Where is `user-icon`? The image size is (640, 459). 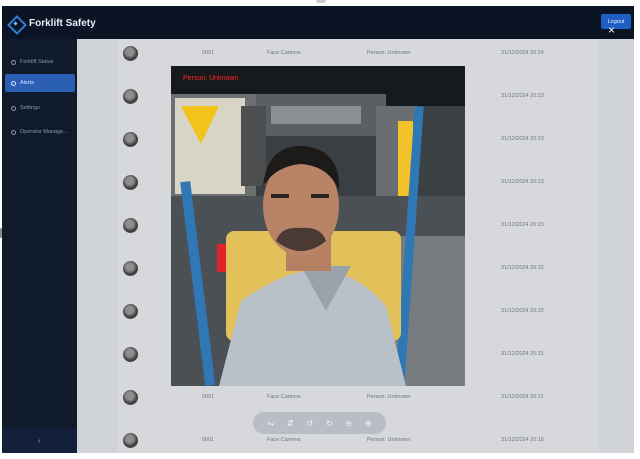 user-icon is located at coordinates (13, 132).